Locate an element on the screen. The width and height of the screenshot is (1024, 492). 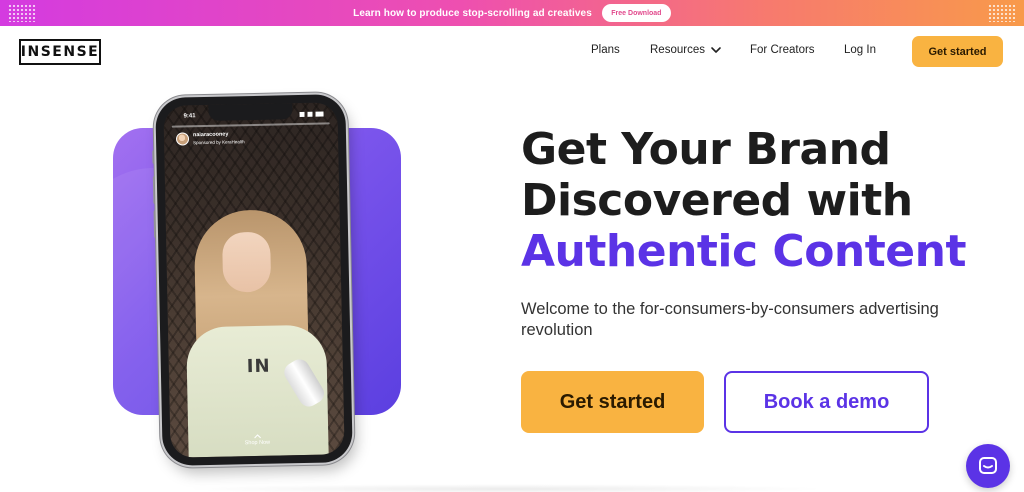
shop-now-cta: Shop Now is located at coordinates (257, 440).